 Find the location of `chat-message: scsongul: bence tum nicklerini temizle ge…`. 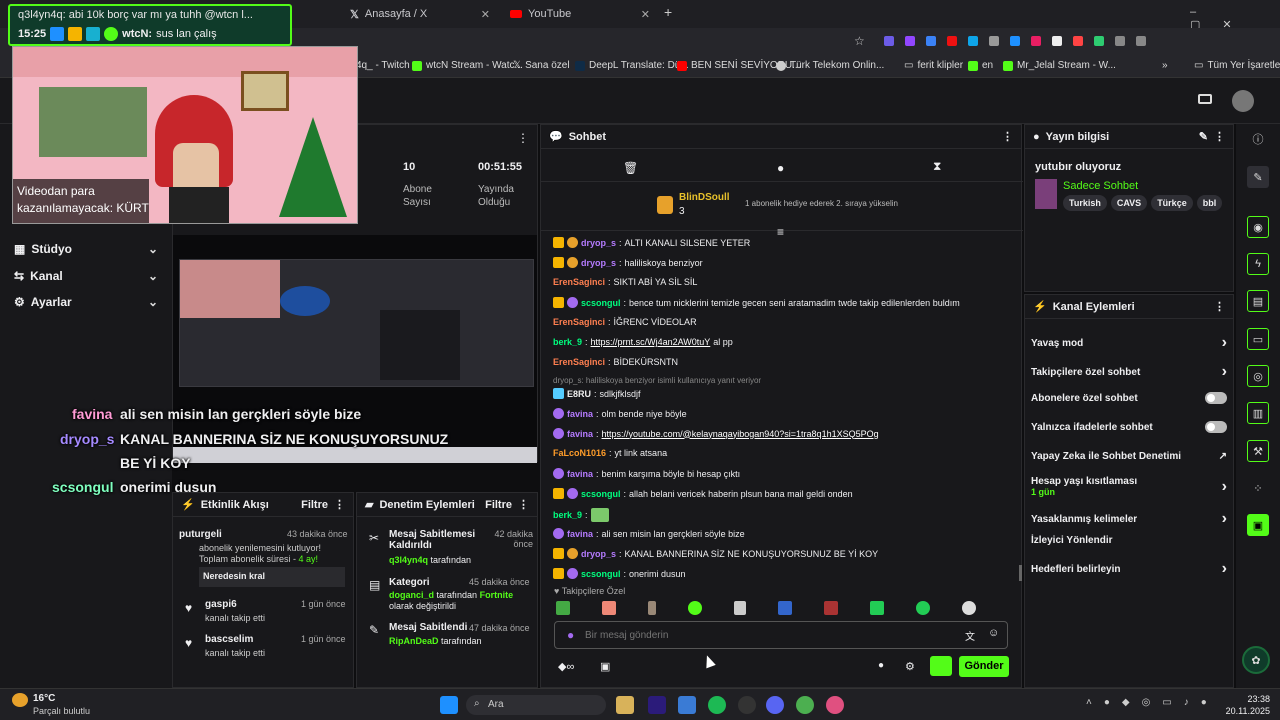

chat-message: scsongul: bence tum nicklerini temizle ge… is located at coordinates (756, 302).